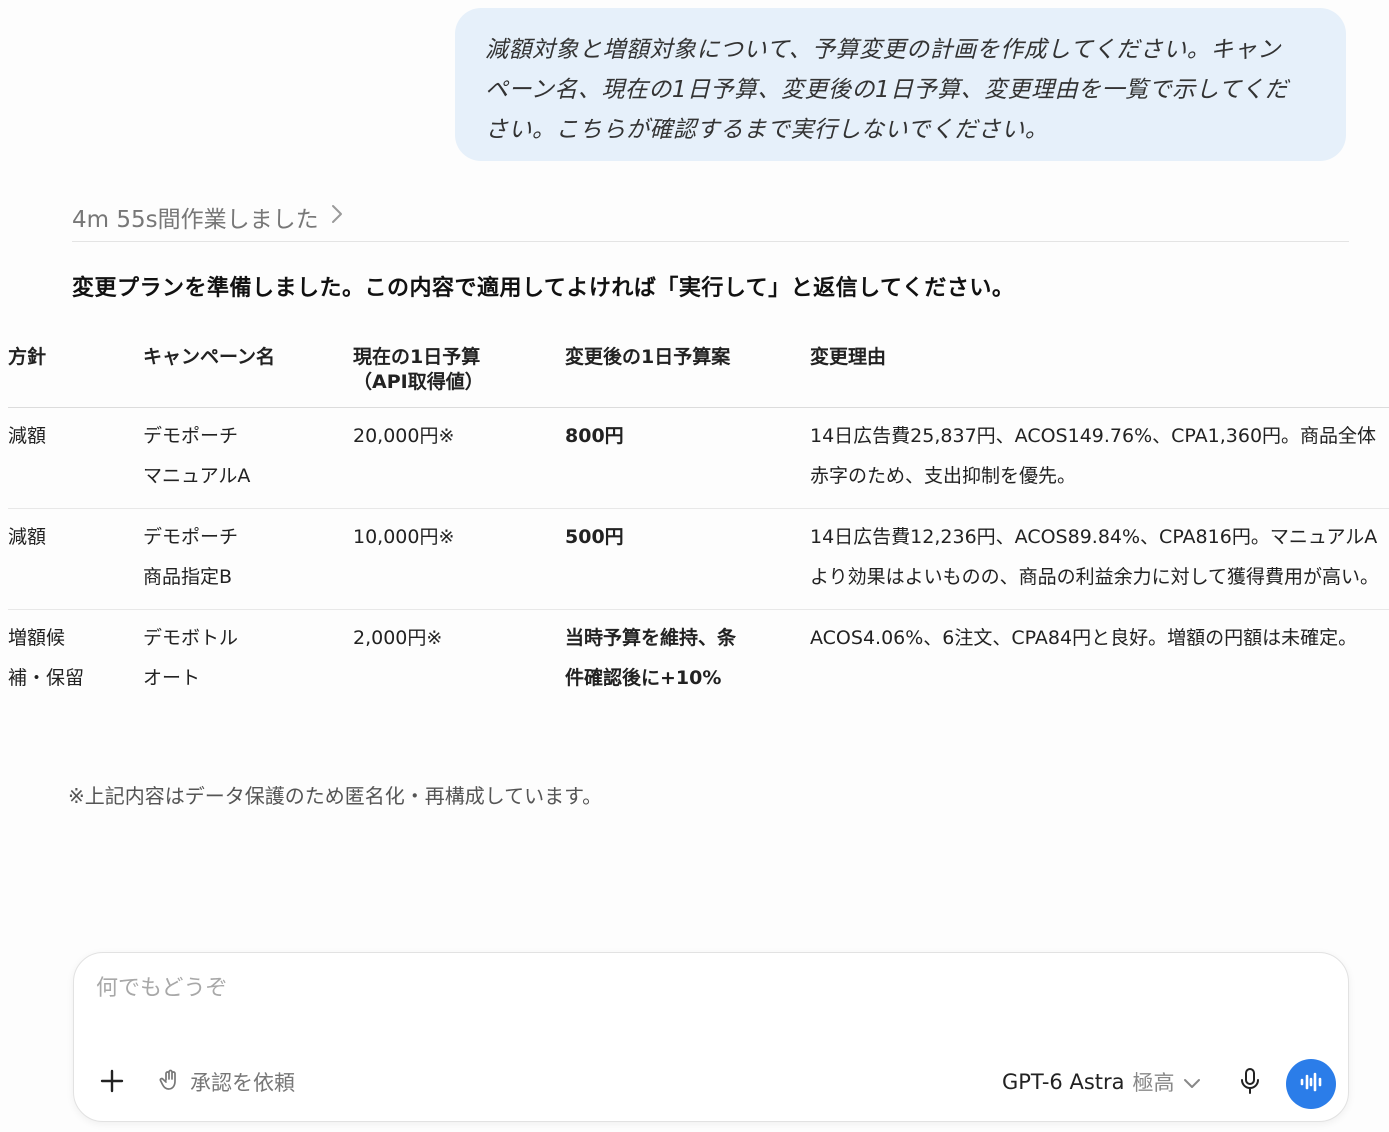 The height and width of the screenshot is (1132, 1389). Describe the element at coordinates (195, 220) in the screenshot. I see `worked-duration-label: 4m 55s間作業しました` at that location.